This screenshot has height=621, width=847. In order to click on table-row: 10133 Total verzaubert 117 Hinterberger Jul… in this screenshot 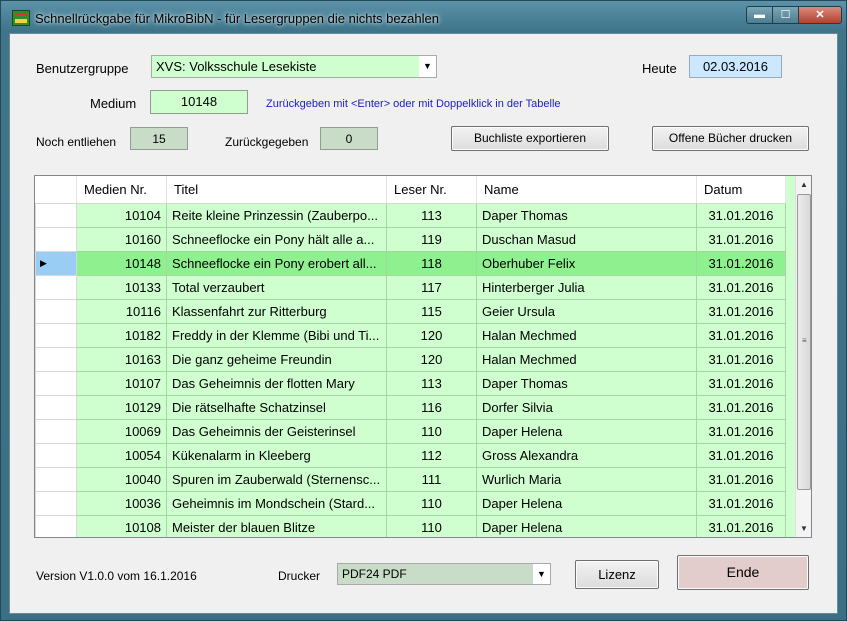, I will do `click(410, 287)`.